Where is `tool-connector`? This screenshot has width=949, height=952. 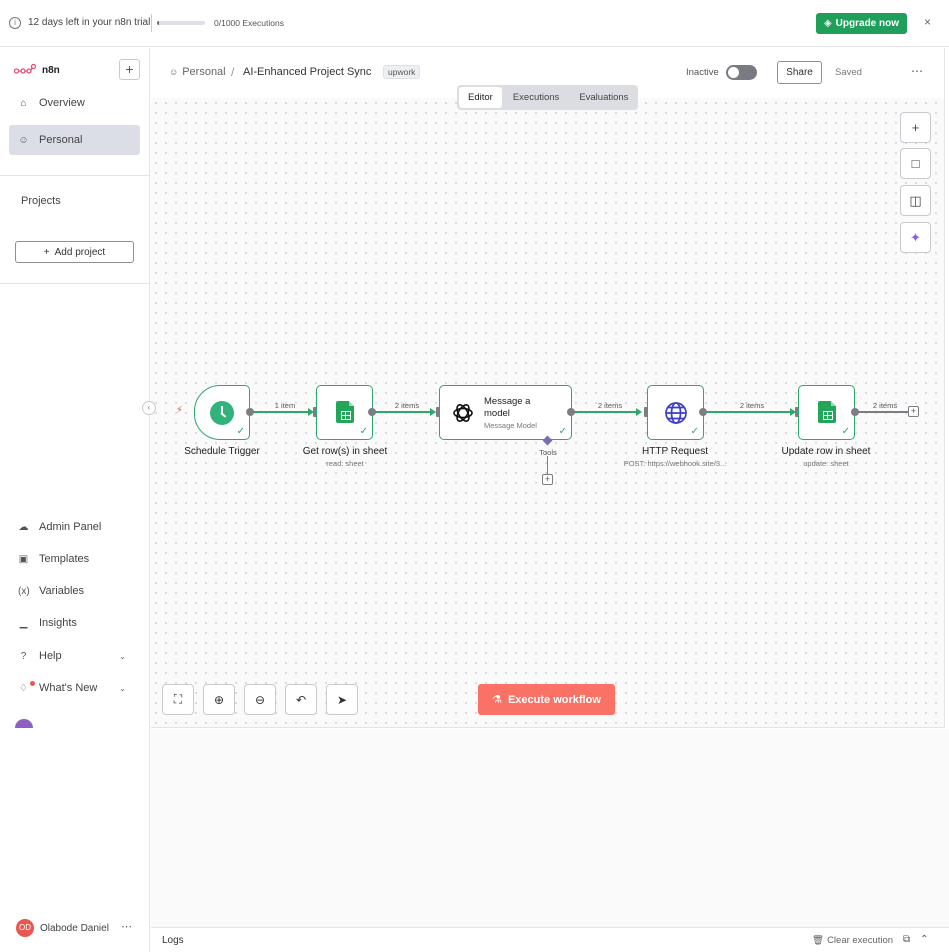 tool-connector is located at coordinates (547, 465).